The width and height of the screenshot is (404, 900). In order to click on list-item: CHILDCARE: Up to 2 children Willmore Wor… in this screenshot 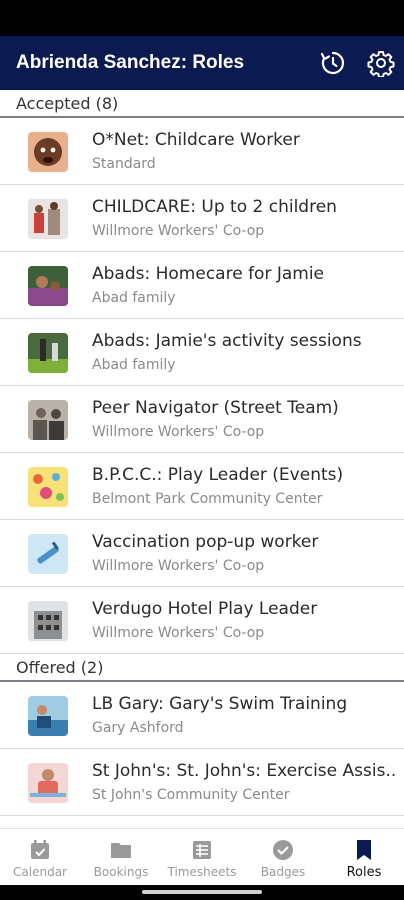, I will do `click(202, 218)`.